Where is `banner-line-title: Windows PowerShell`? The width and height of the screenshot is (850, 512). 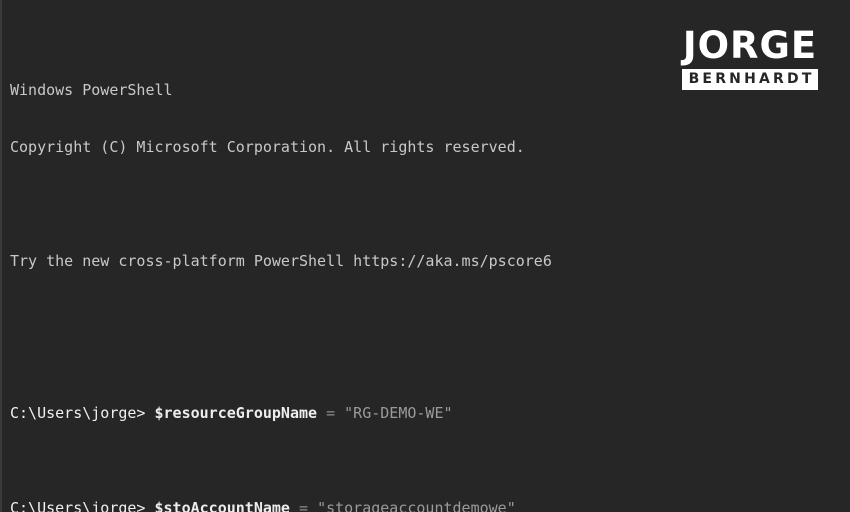
banner-line-title: Windows PowerShell is located at coordinates (91, 90).